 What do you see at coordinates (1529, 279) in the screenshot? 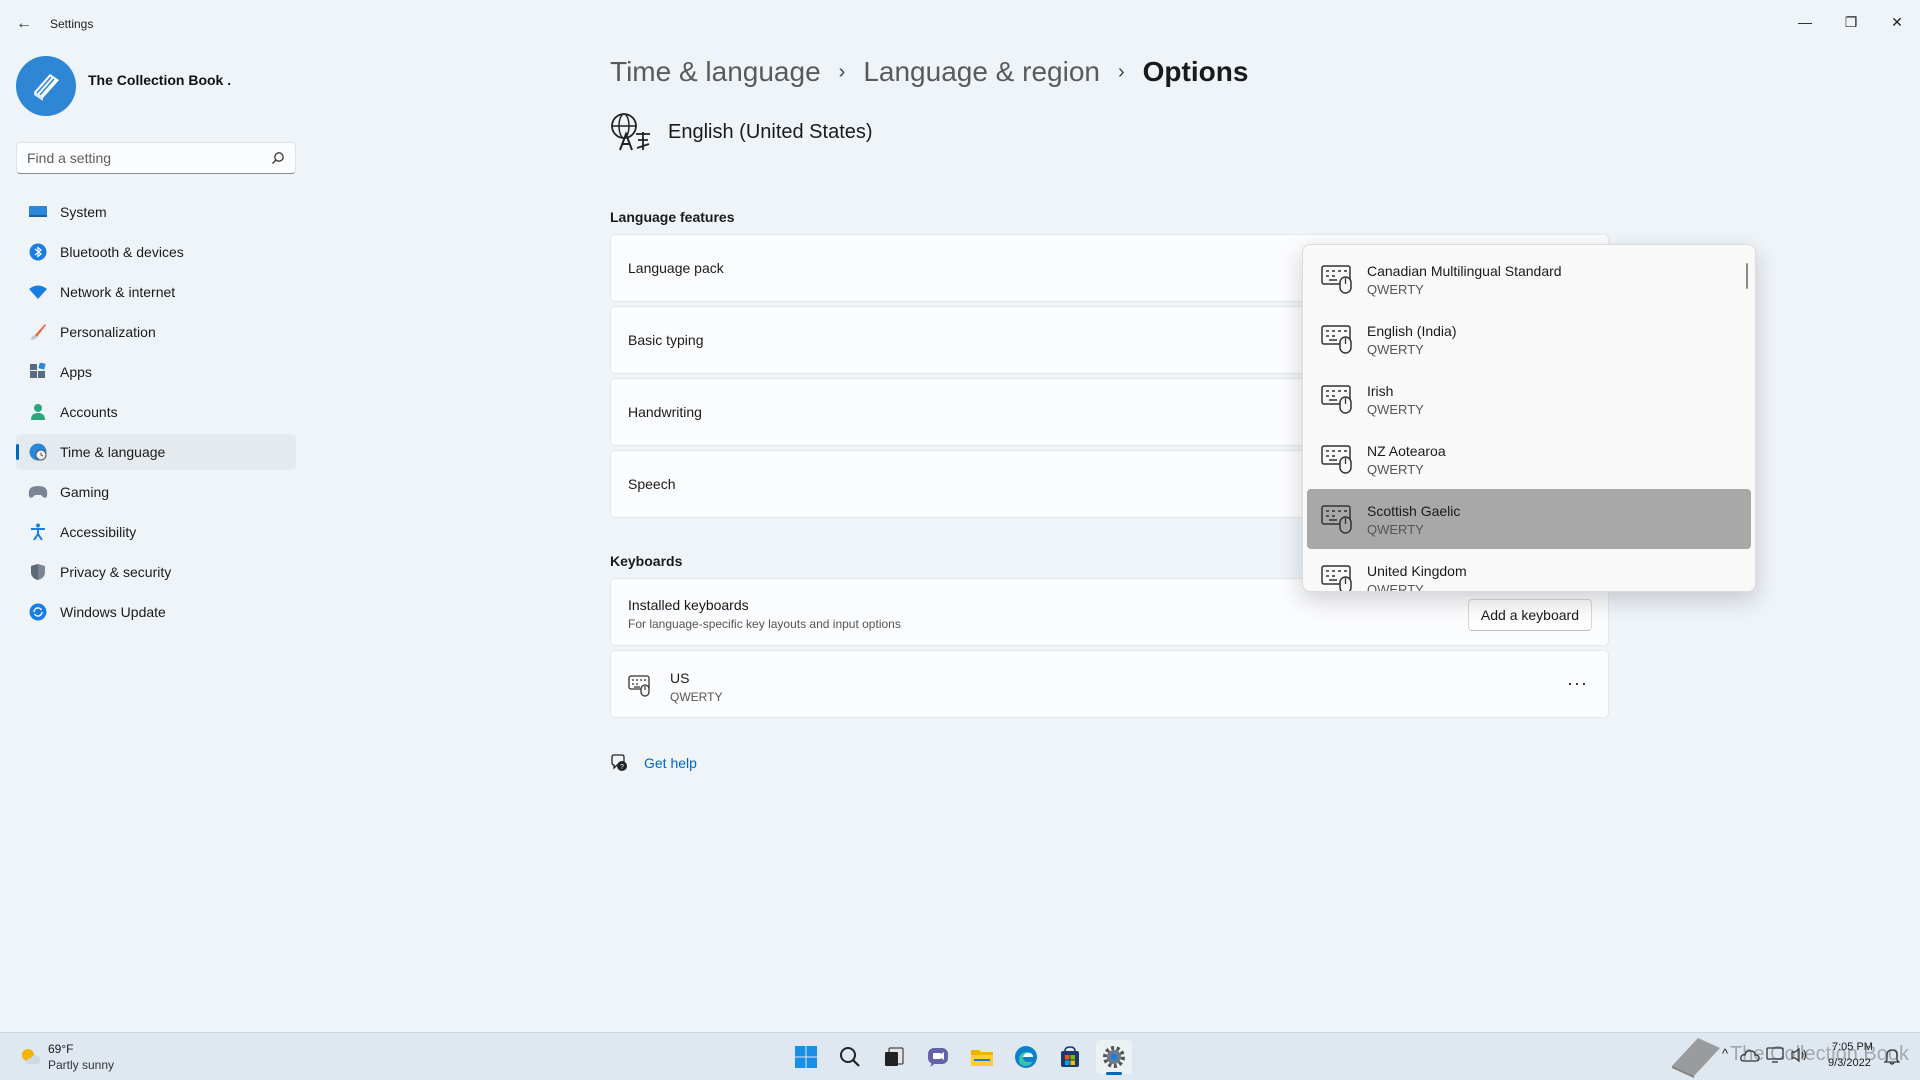
I see `keyboard-option-canadian-multilingual: Canadian Multilingual Standard QWERTY` at bounding box center [1529, 279].